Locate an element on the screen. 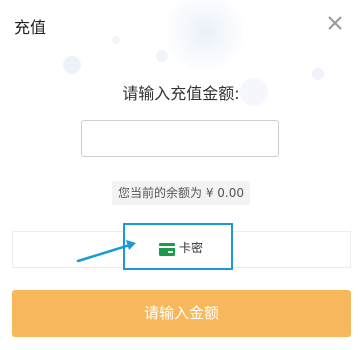 This screenshot has height=350, width=362. payment-method-label: 卡密 is located at coordinates (191, 248).